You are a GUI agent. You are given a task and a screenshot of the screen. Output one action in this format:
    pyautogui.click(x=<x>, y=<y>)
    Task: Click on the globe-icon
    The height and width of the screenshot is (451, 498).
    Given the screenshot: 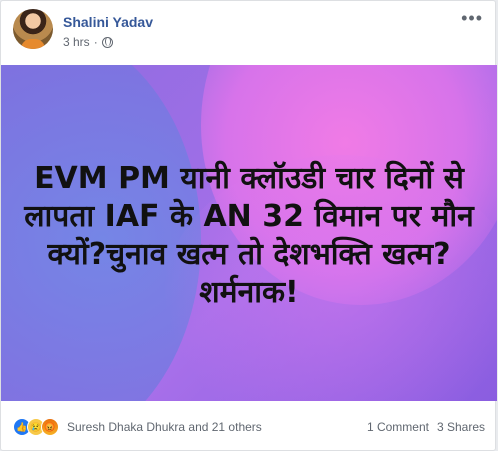 What is the action you would take?
    pyautogui.click(x=107, y=42)
    